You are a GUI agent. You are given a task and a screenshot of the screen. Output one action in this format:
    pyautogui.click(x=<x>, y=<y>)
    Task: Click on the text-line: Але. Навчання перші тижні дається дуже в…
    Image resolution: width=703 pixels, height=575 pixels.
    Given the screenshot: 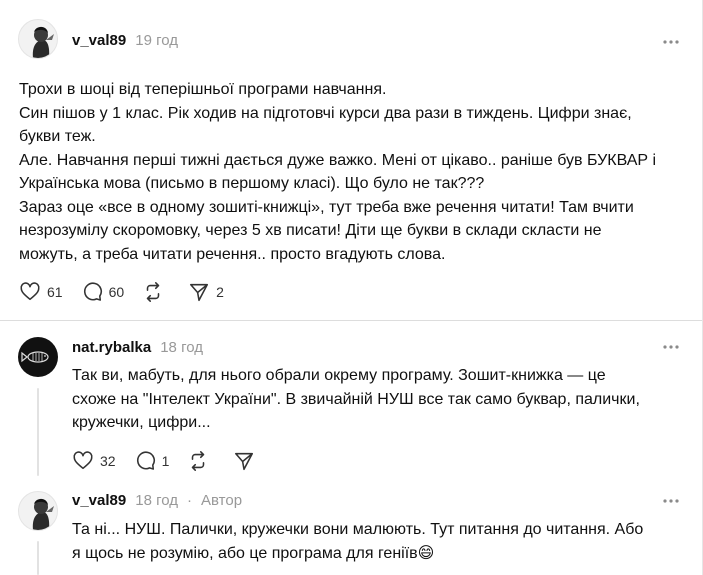 What is the action you would take?
    pyautogui.click(x=338, y=160)
    